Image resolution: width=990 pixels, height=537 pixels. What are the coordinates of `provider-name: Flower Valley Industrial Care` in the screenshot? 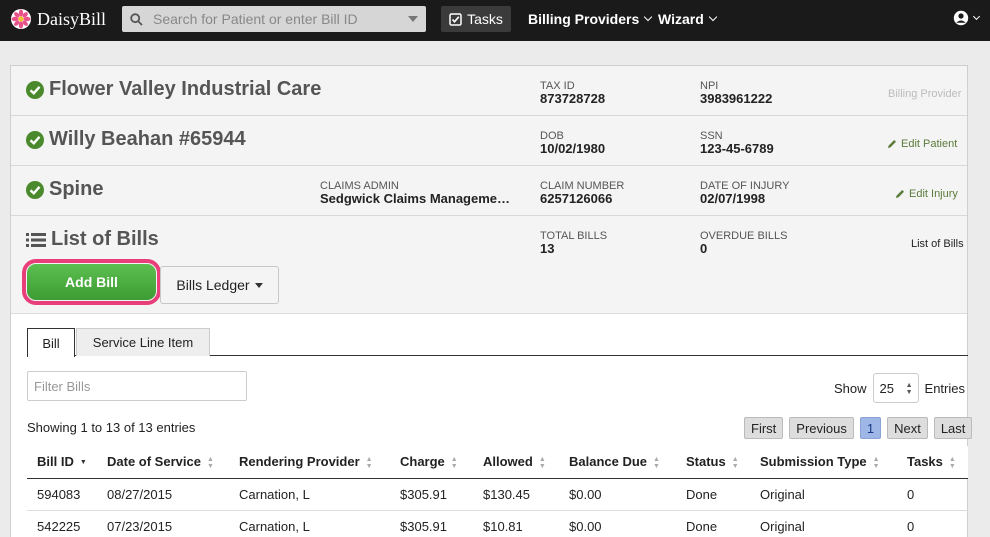 It's located at (185, 89).